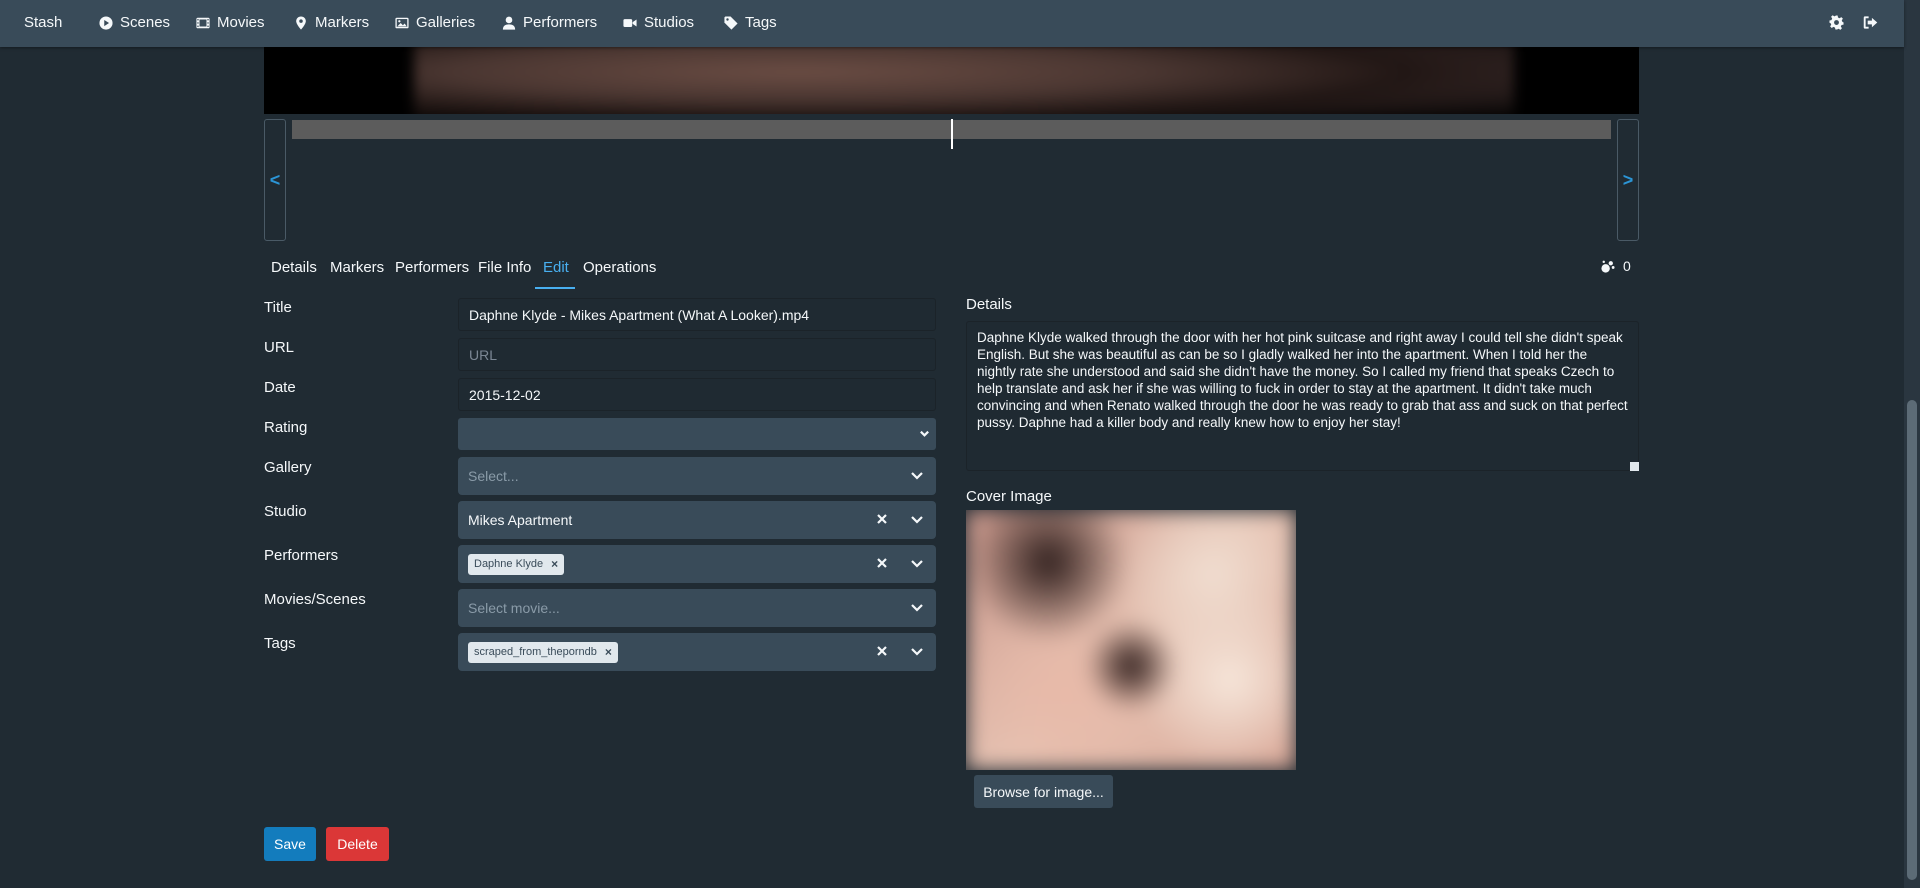 The width and height of the screenshot is (1920, 888). I want to click on cover-image-label: Cover Image, so click(1009, 496).